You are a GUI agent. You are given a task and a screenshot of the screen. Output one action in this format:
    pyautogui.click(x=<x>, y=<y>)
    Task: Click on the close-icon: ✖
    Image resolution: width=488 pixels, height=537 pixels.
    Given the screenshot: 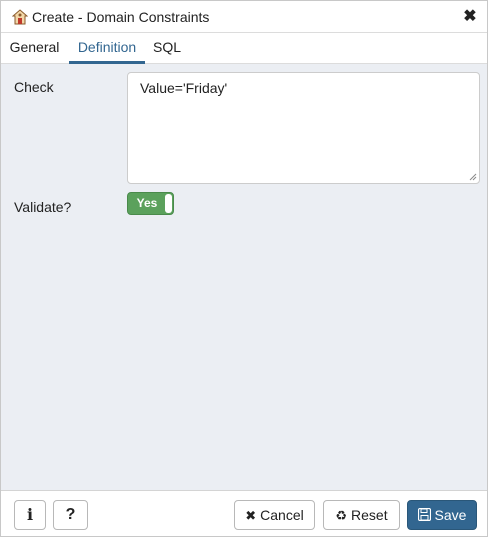 What is the action you would take?
    pyautogui.click(x=470, y=17)
    